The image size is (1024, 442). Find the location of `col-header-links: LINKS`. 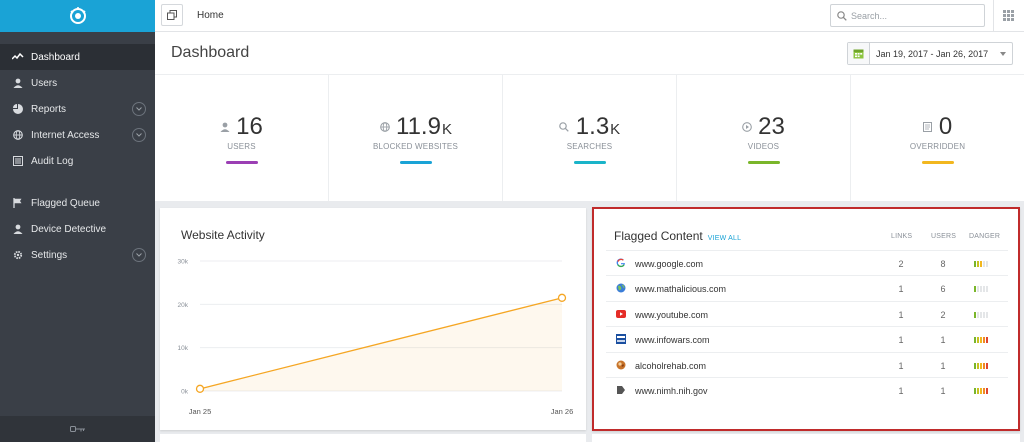

col-header-links: LINKS is located at coordinates (902, 236).